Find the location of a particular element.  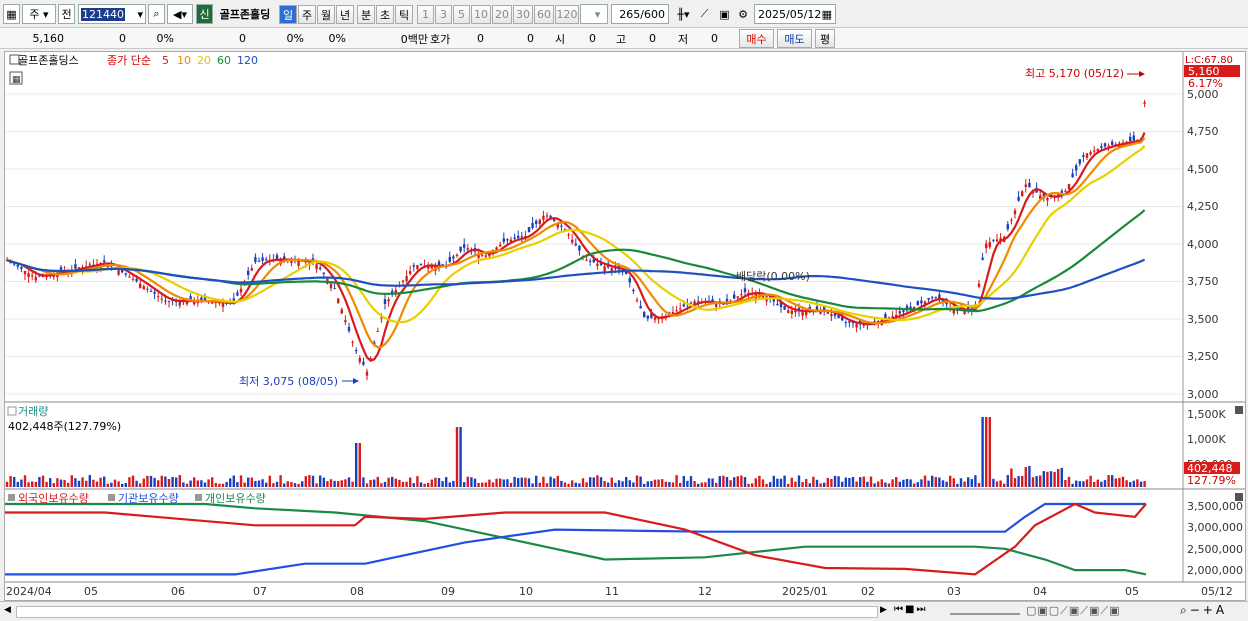

interval-120-button: 120 is located at coordinates (567, 14).